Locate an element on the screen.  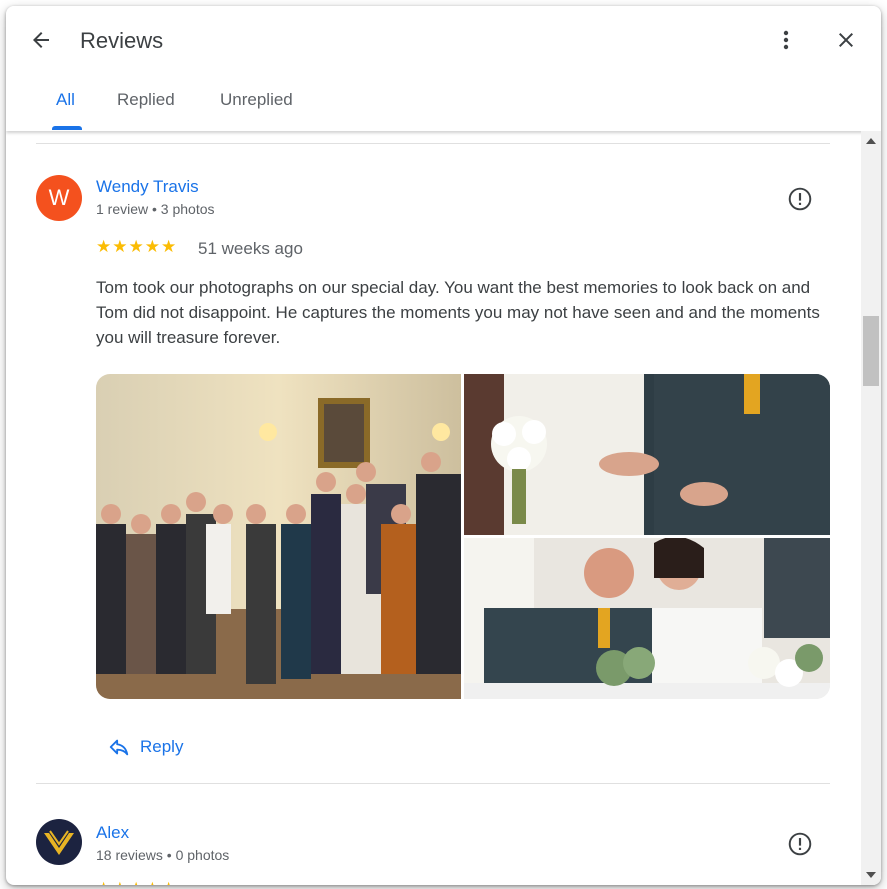
back-button is located at coordinates (41, 40).